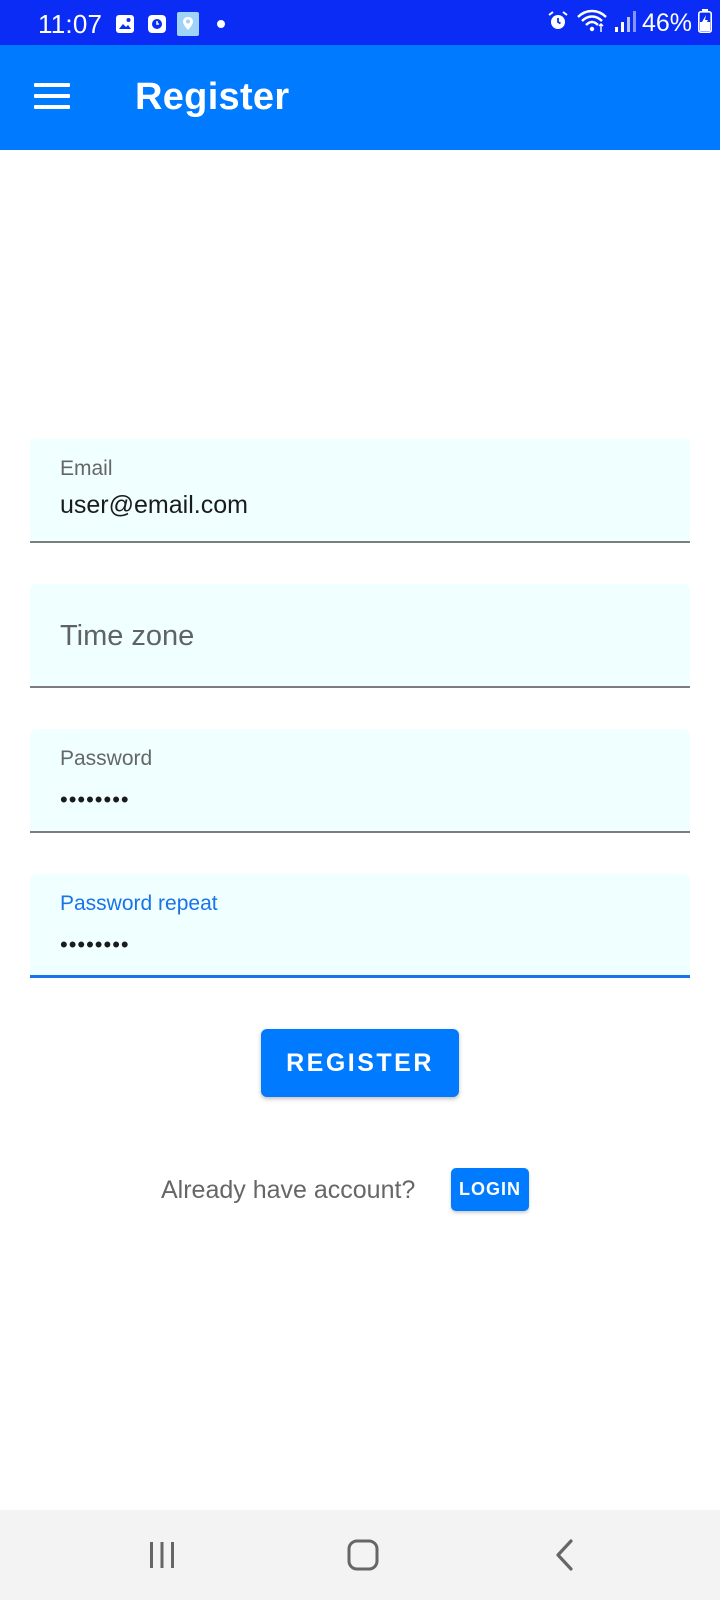 Image resolution: width=720 pixels, height=1600 pixels. Describe the element at coordinates (125, 24) in the screenshot. I see `image-icon` at that location.